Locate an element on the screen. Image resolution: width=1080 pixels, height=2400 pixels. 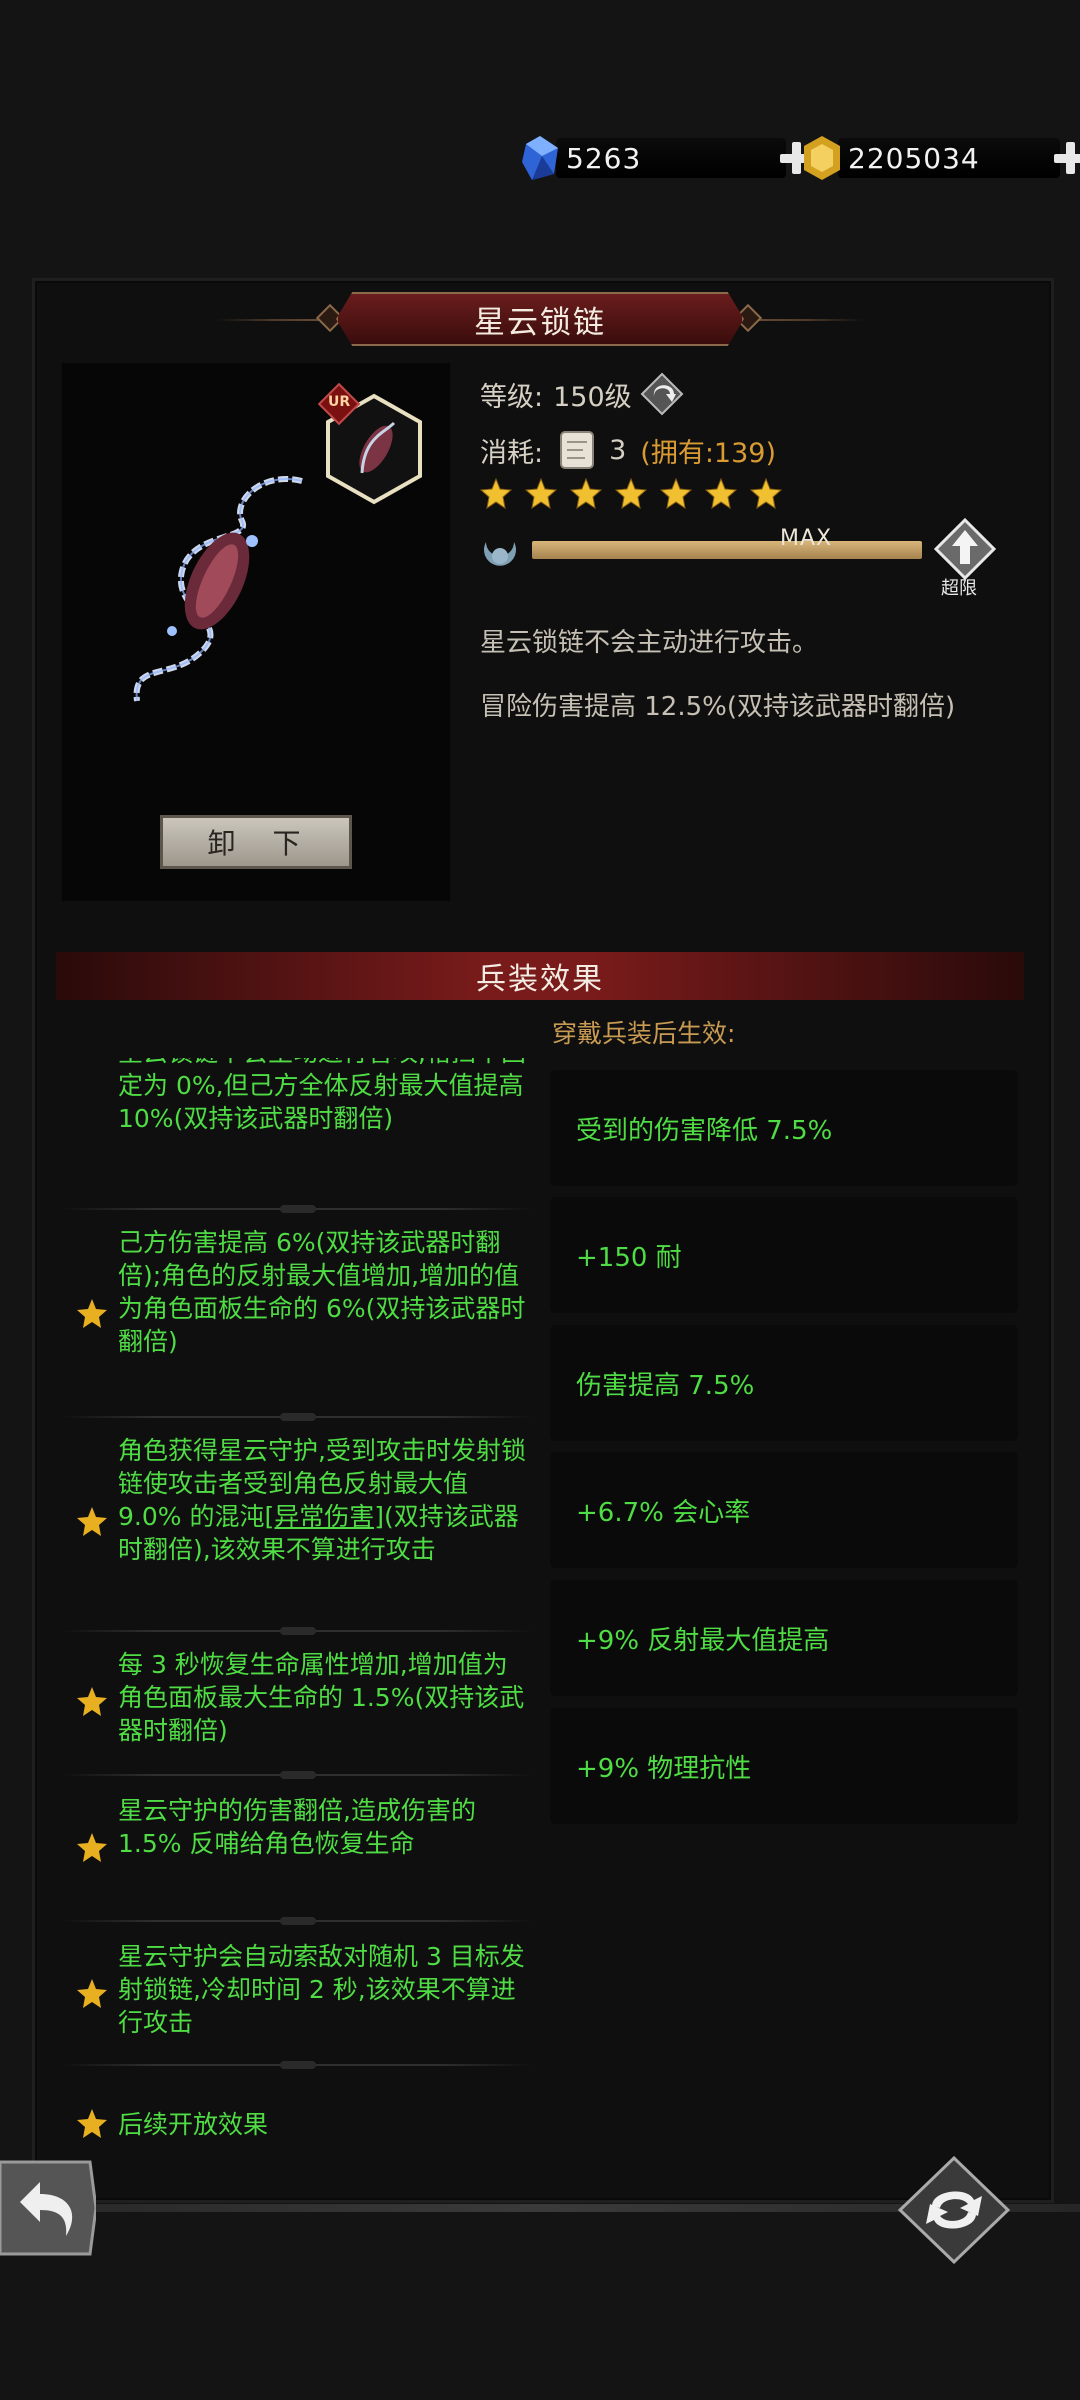
abnormal-damage-link: [异常伤害] is located at coordinates (324, 1516).